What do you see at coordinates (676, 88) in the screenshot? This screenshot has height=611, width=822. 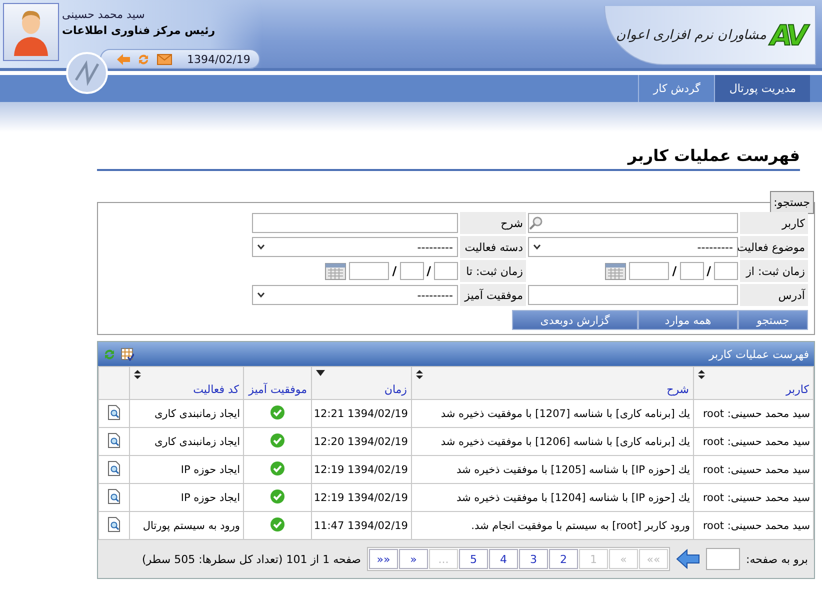 I see `nav-tab: گردش کار` at bounding box center [676, 88].